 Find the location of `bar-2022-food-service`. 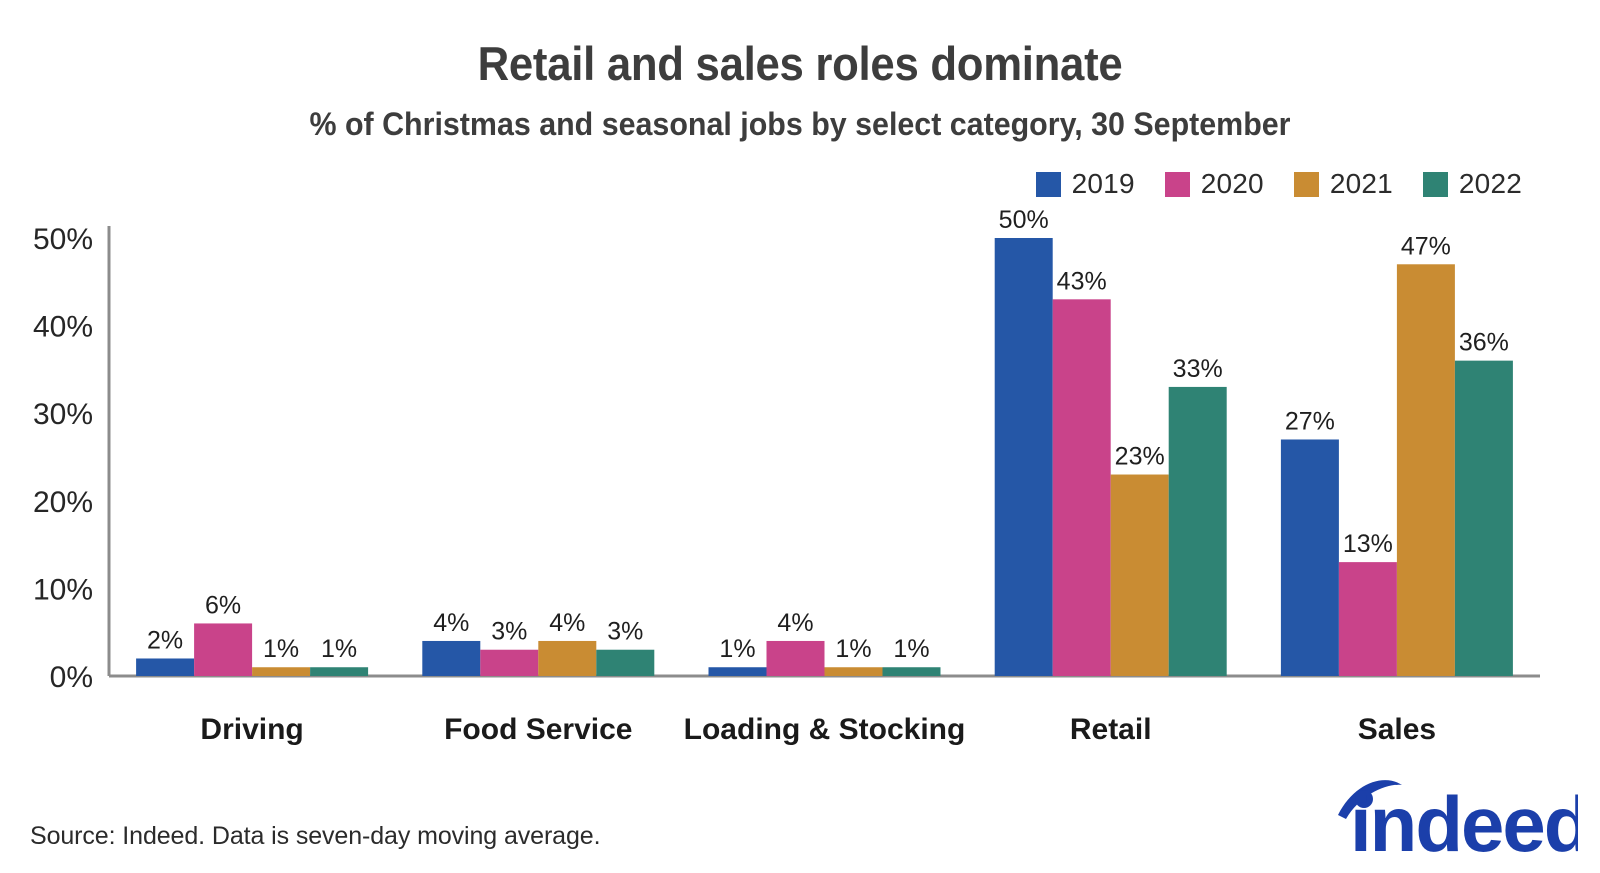

bar-2022-food-service is located at coordinates (625, 662).